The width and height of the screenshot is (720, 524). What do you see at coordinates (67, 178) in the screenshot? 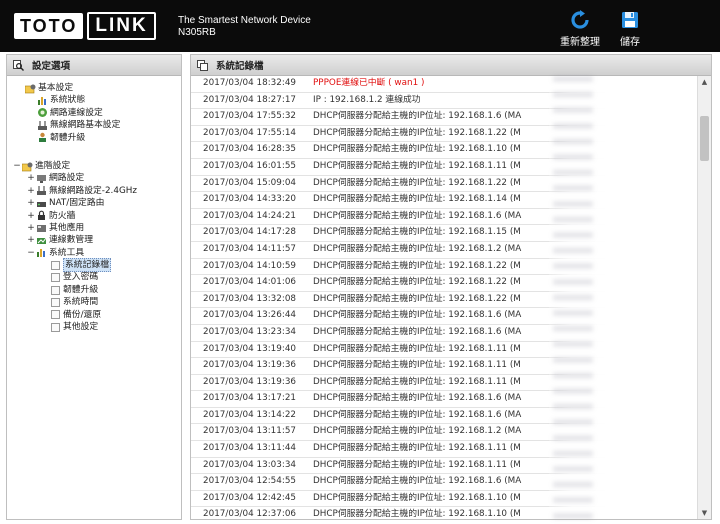
I see `tree-item-label: 網路設定` at bounding box center [67, 178].